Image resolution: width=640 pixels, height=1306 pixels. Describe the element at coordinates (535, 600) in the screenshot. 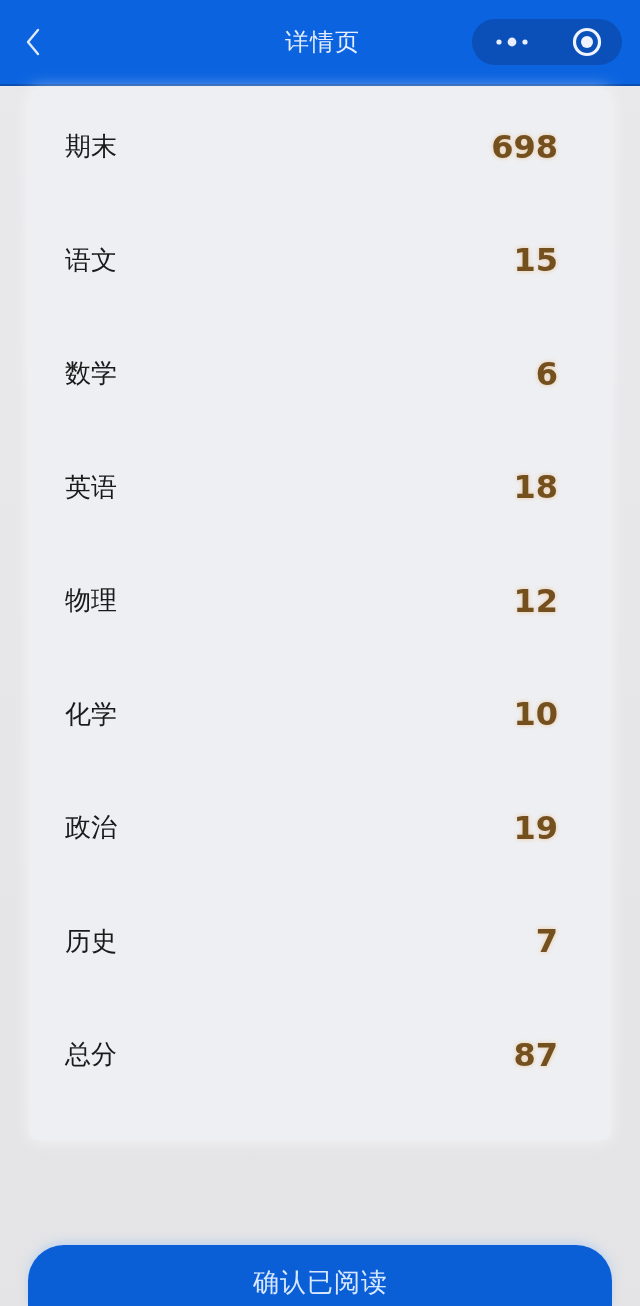

I see `score-value: 12` at that location.